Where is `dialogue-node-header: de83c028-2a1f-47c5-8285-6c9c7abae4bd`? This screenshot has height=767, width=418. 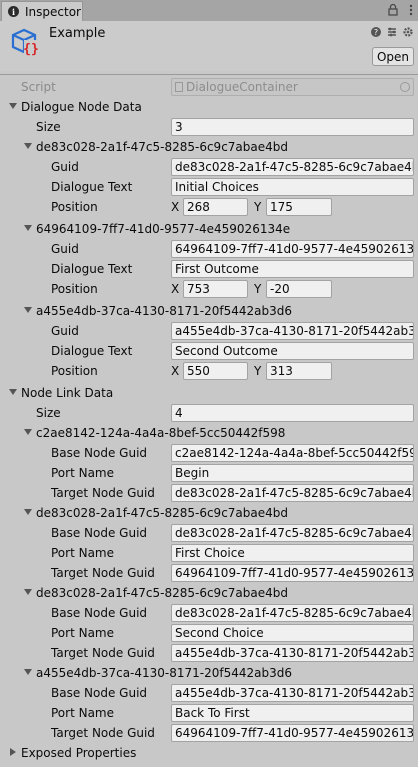
dialogue-node-header: de83c028-2a1f-47c5-8285-6c9c7abae4bd is located at coordinates (162, 147).